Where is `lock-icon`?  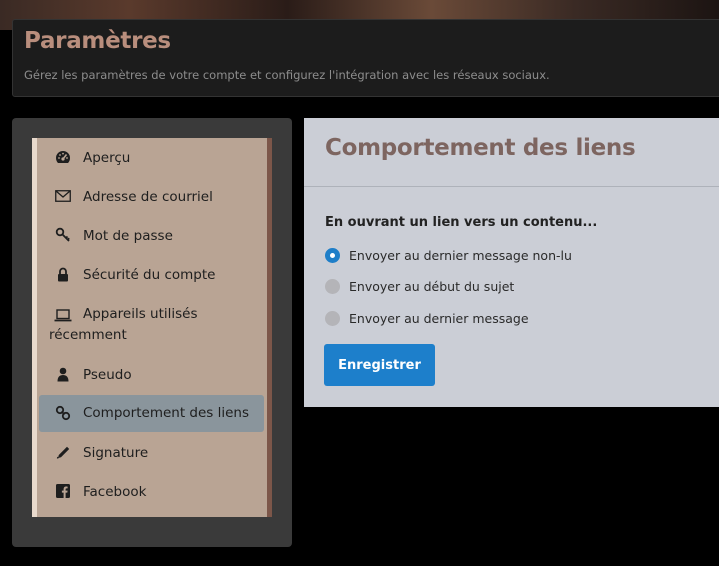 lock-icon is located at coordinates (63, 274).